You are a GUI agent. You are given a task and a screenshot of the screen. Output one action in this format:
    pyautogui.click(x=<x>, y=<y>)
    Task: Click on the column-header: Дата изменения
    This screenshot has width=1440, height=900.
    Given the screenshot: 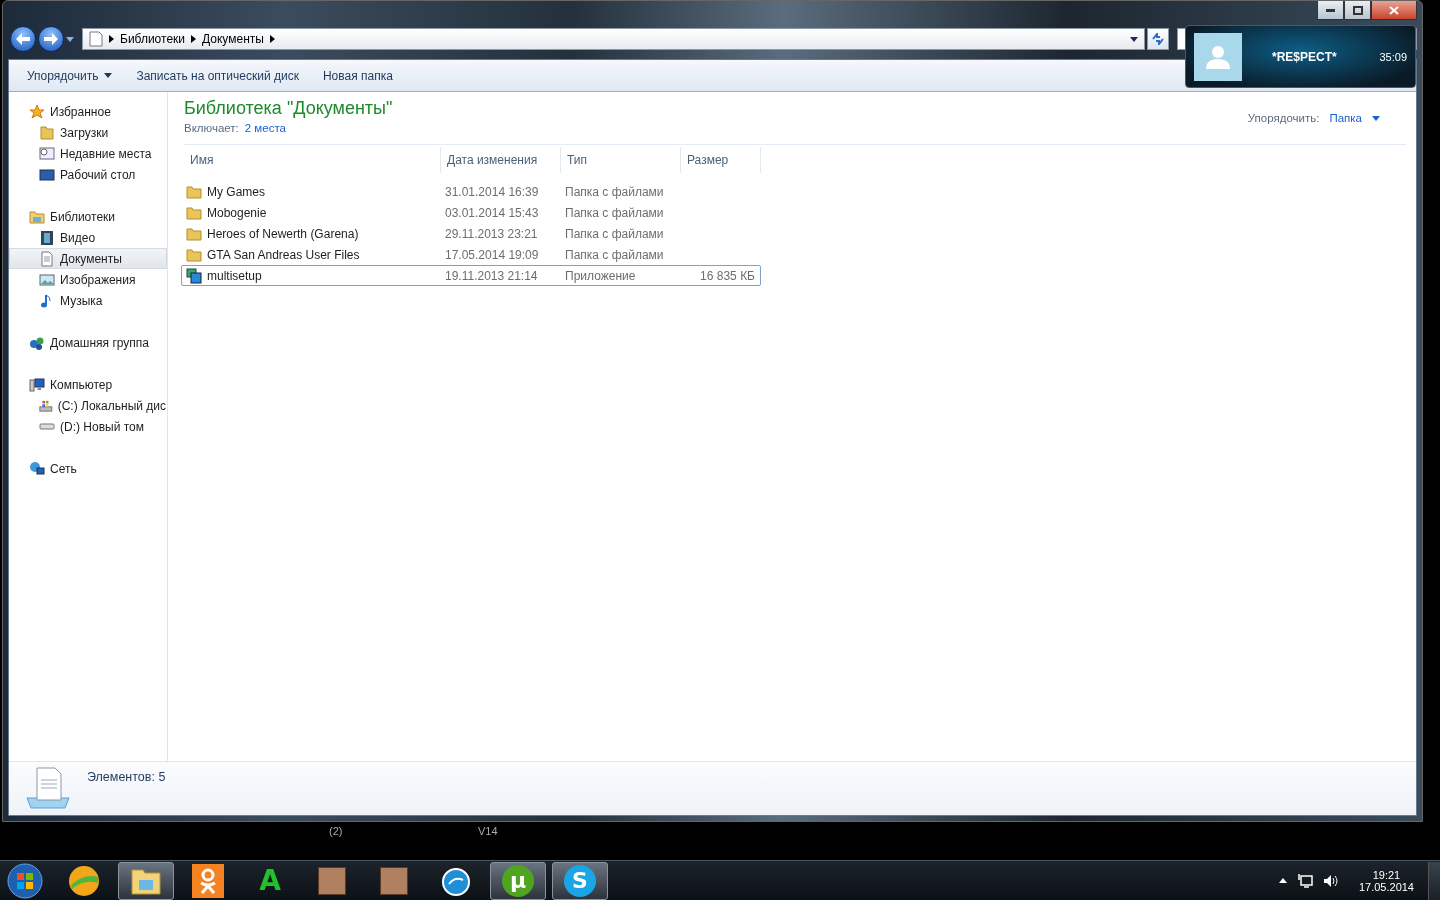 What is the action you would take?
    pyautogui.click(x=501, y=160)
    